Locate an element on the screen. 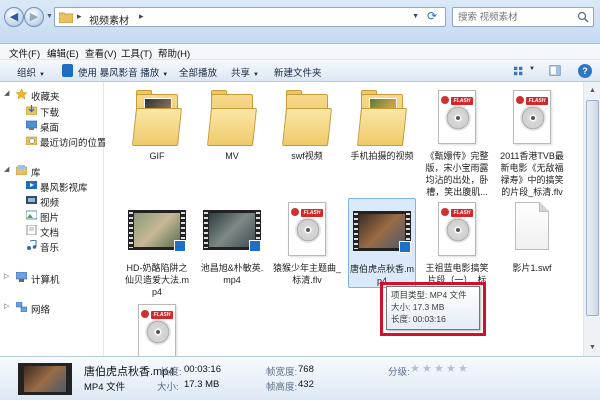 The width and height of the screenshot is (600, 400). documents-icon is located at coordinates (31, 230).